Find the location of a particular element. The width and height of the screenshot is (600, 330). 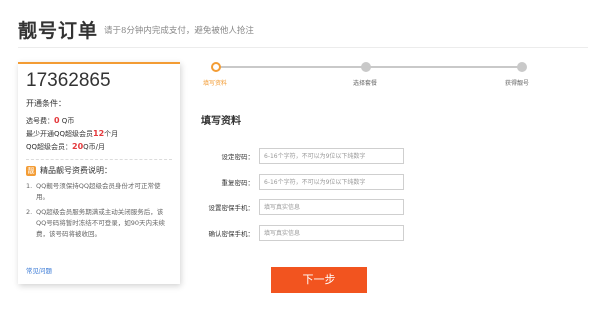

page-title: 靓号订单 is located at coordinates (58, 31).